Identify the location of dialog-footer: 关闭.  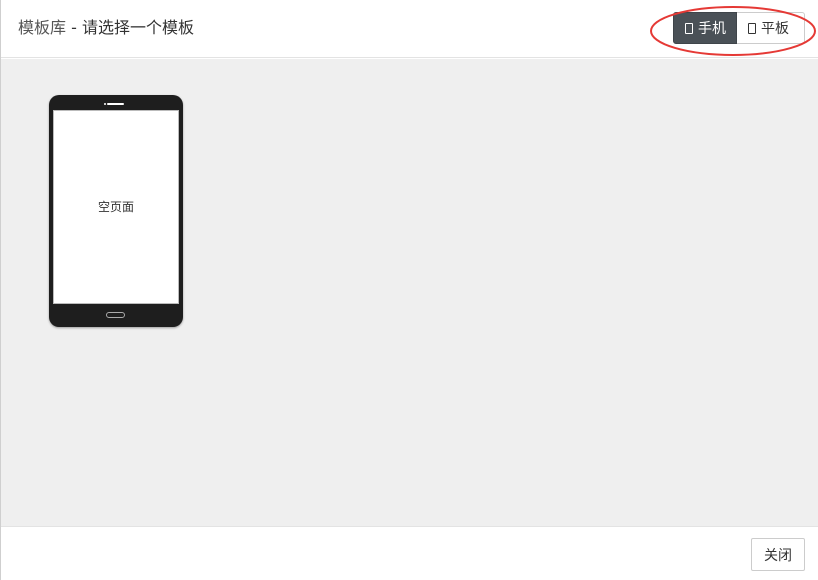
(409, 553).